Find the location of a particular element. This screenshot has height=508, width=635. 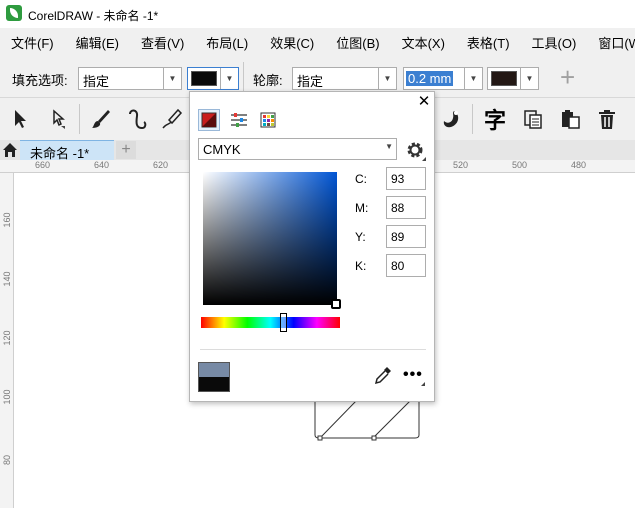

ruler-label: 640 is located at coordinates (102, 165).